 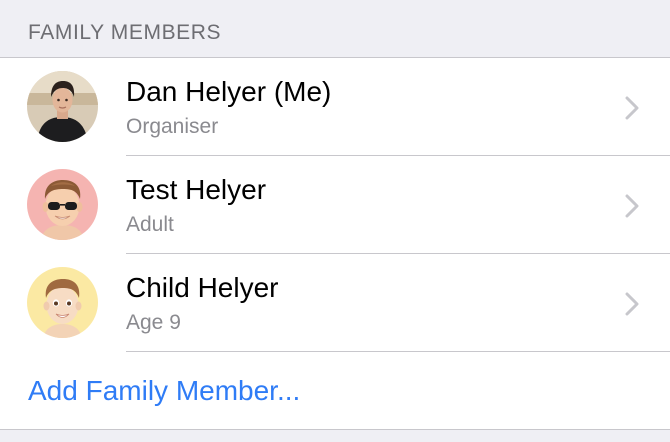 What do you see at coordinates (398, 351) in the screenshot?
I see `row-separator` at bounding box center [398, 351].